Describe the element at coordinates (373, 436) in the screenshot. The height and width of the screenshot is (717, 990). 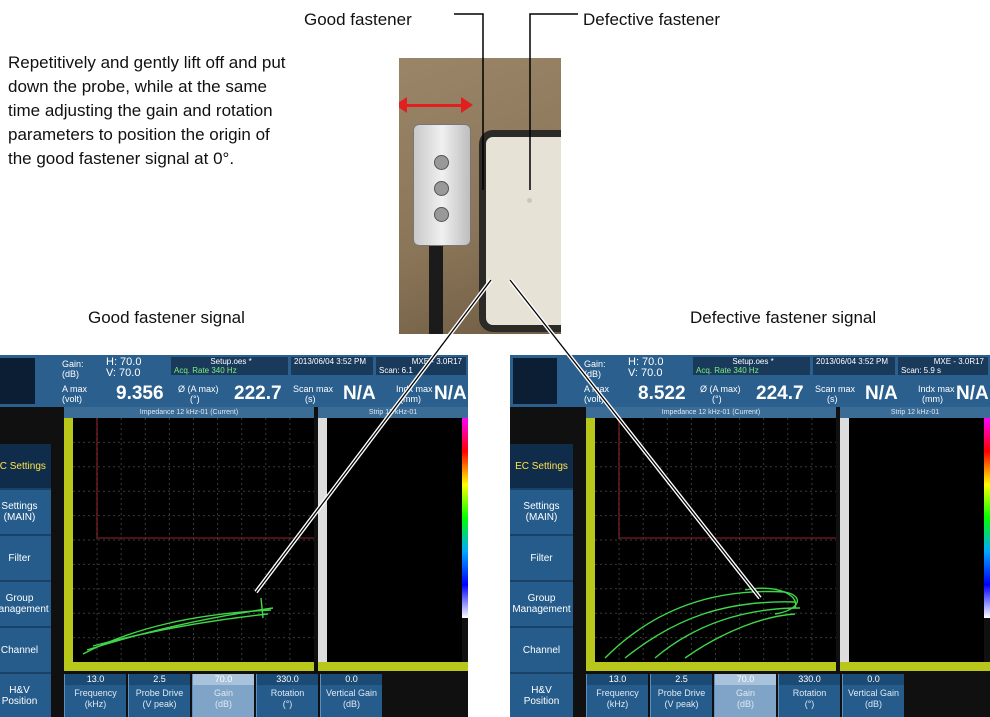
I see `good-signal-leader` at that location.